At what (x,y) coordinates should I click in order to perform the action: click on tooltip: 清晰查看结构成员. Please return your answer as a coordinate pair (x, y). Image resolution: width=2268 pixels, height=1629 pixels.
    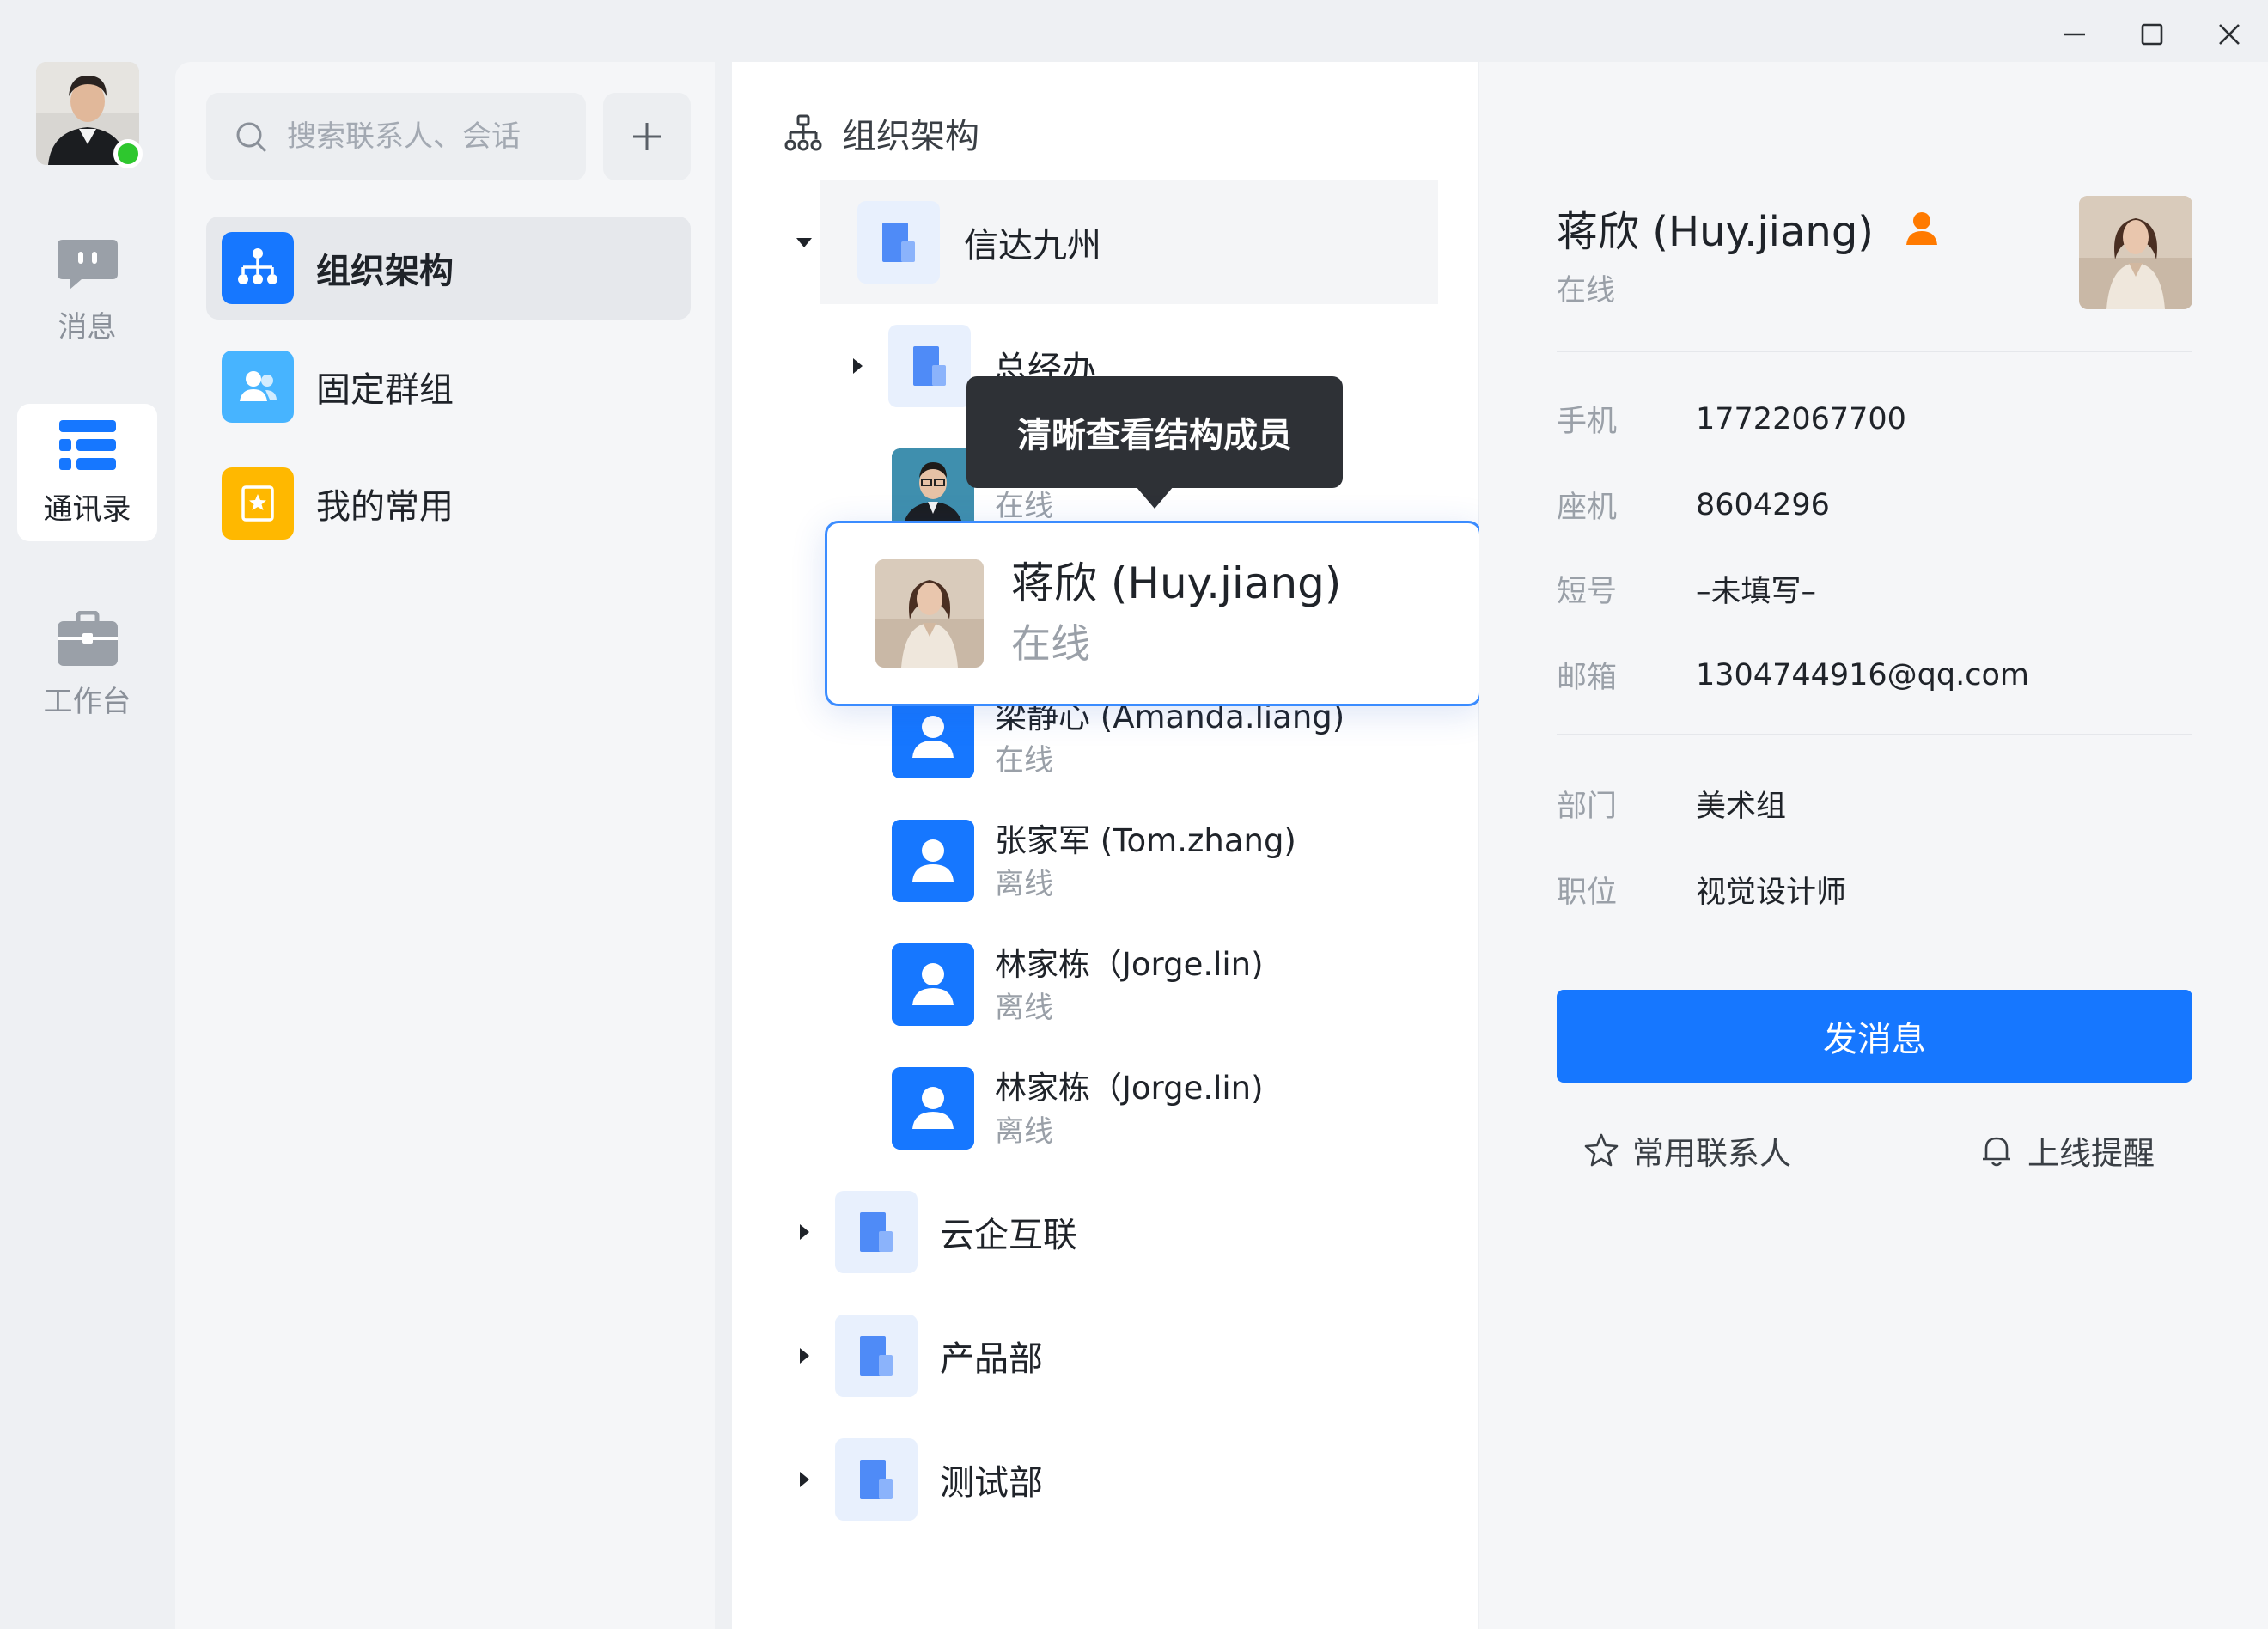
    Looking at the image, I should click on (1154, 432).